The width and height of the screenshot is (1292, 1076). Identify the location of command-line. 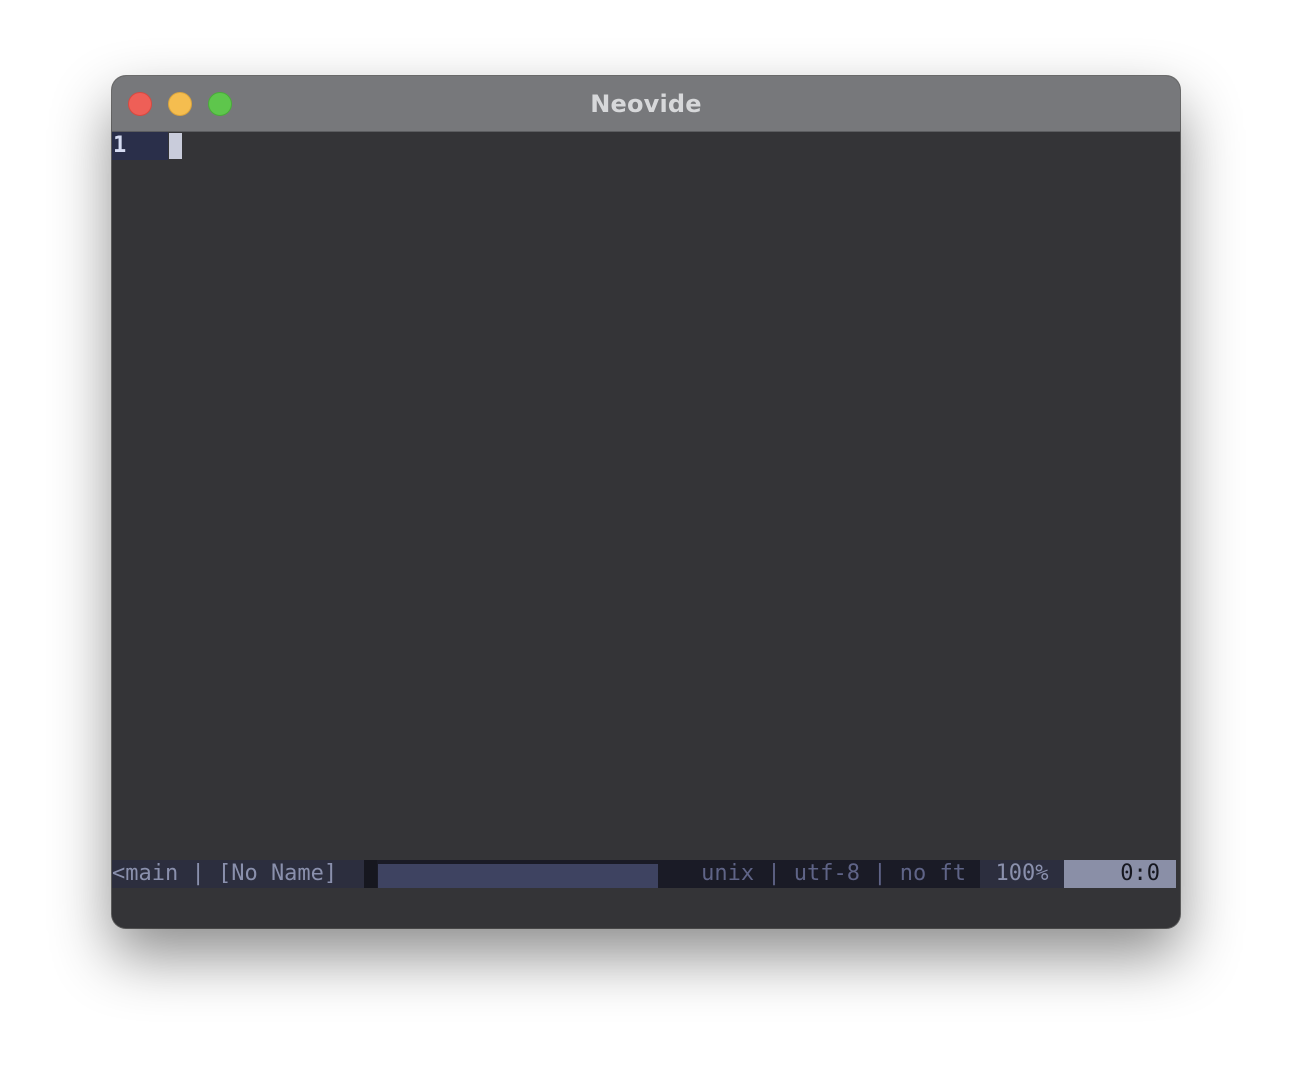
(646, 908).